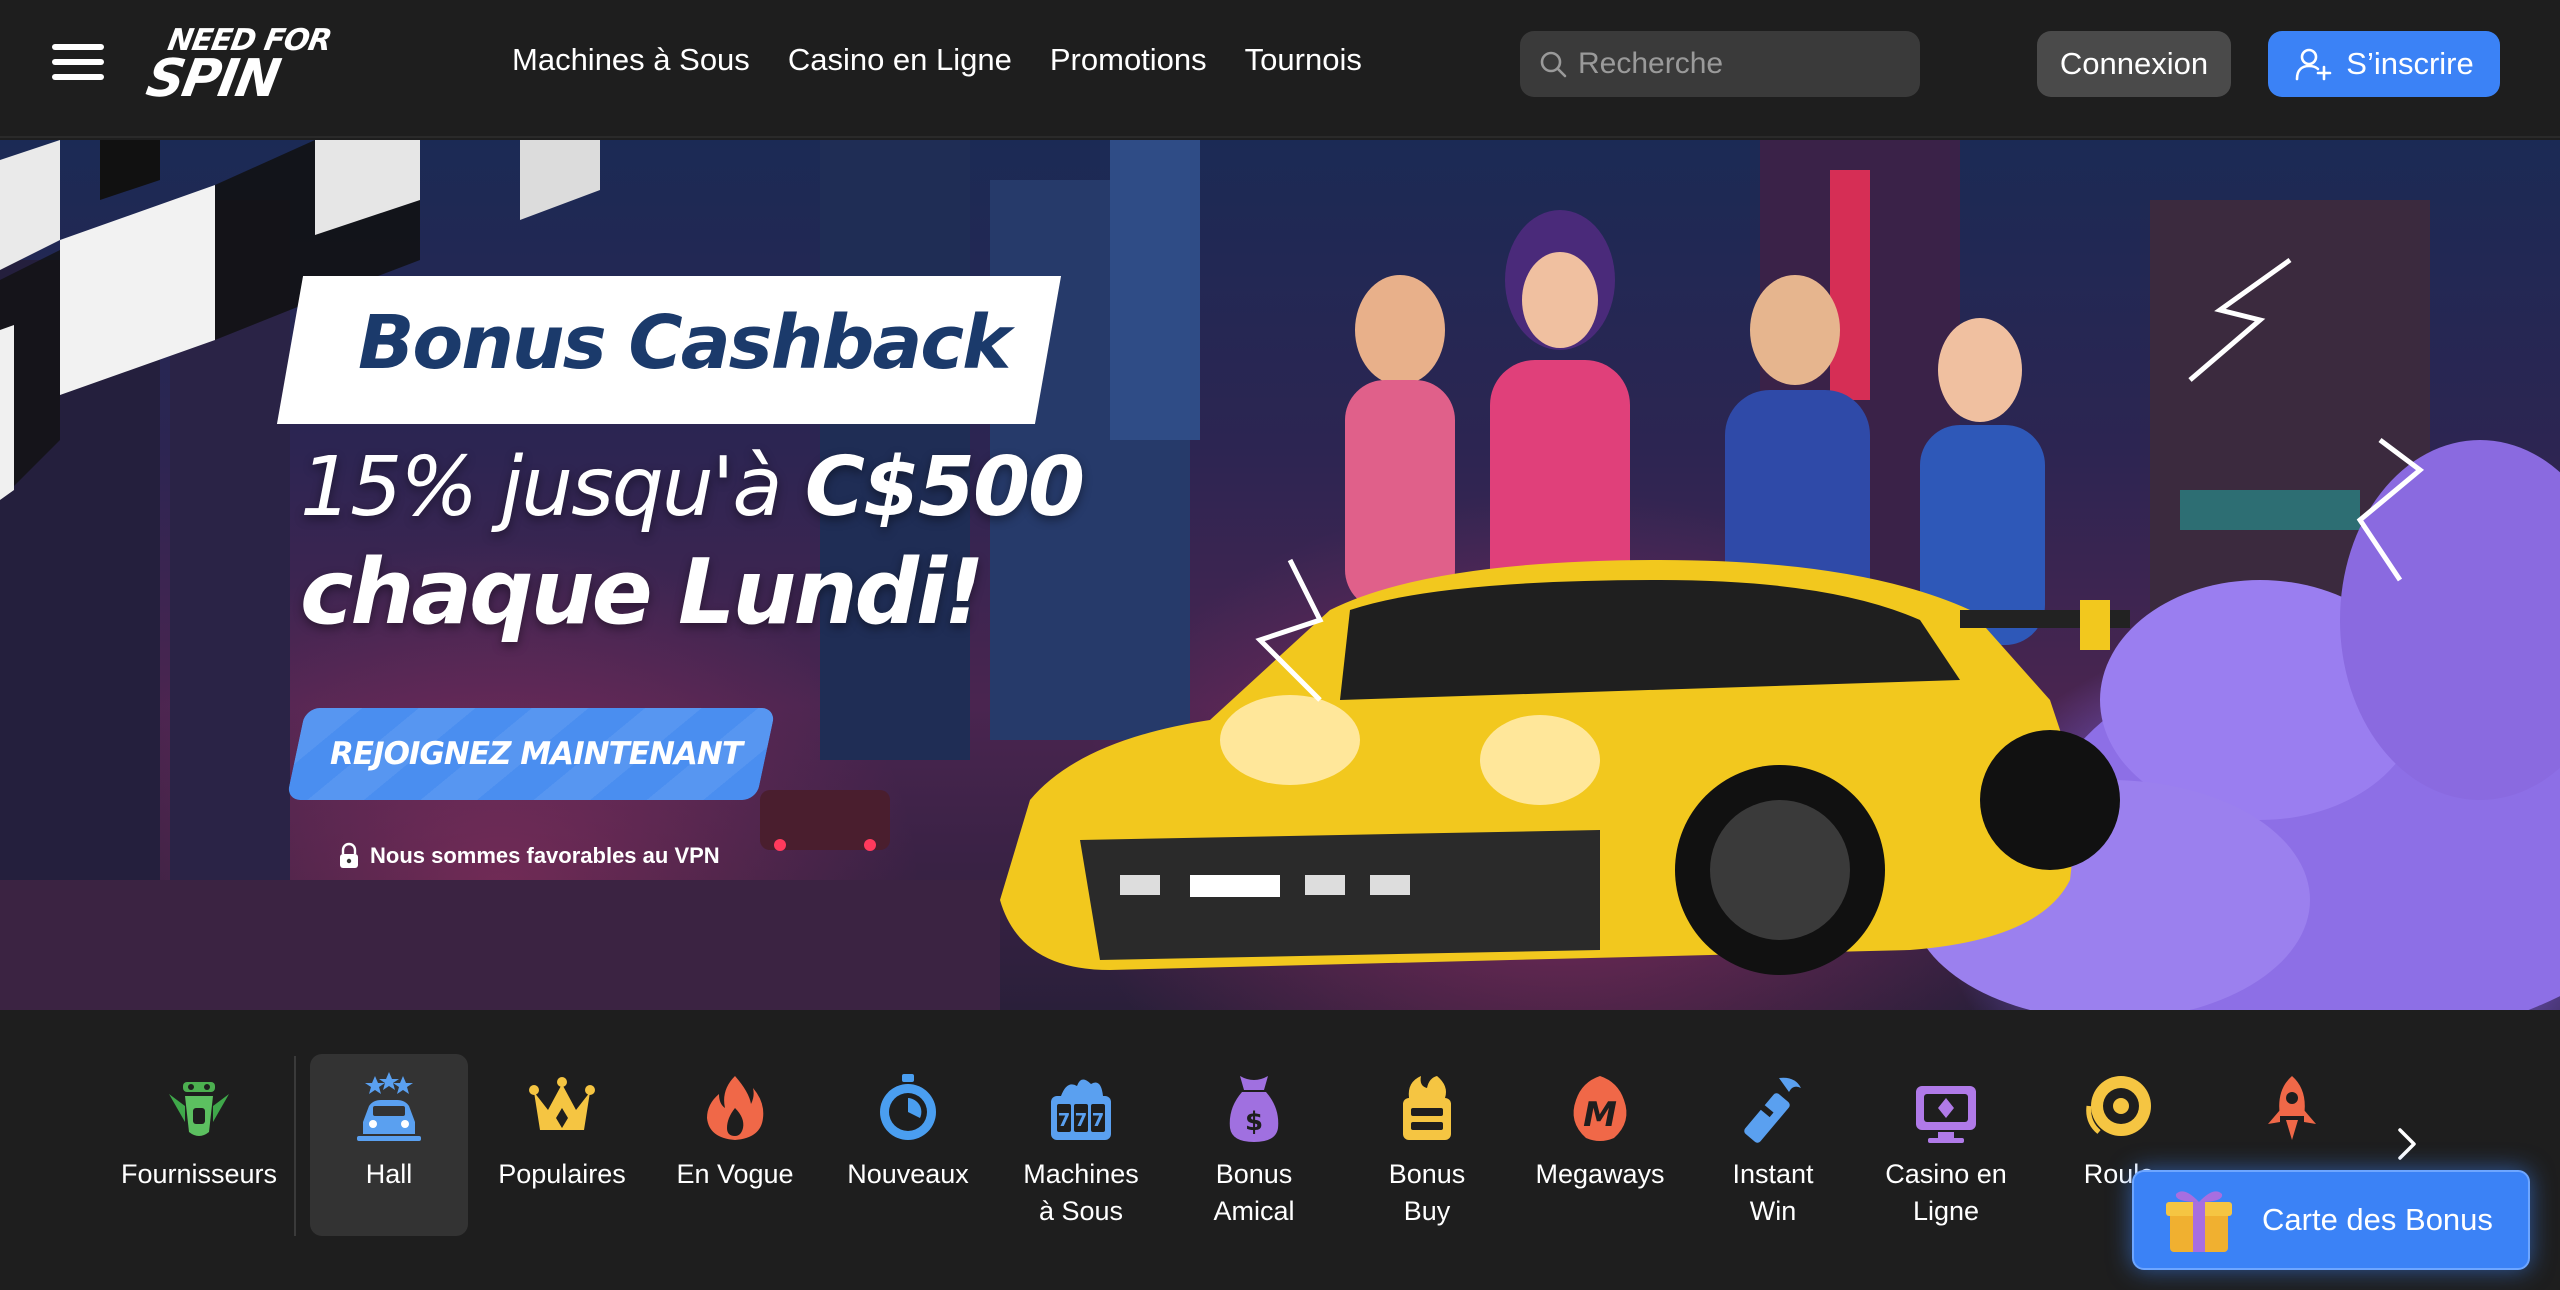  What do you see at coordinates (1081, 1145) in the screenshot?
I see `category-slots: 7 7 7 Machines à Sous` at bounding box center [1081, 1145].